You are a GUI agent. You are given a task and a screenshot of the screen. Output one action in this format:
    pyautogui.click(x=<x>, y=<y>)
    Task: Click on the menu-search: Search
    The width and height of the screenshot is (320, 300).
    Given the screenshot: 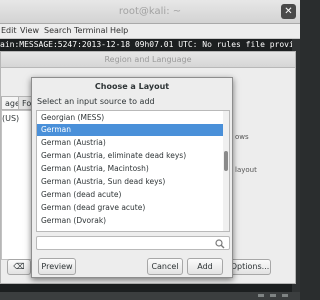 What is the action you would take?
    pyautogui.click(x=57, y=30)
    